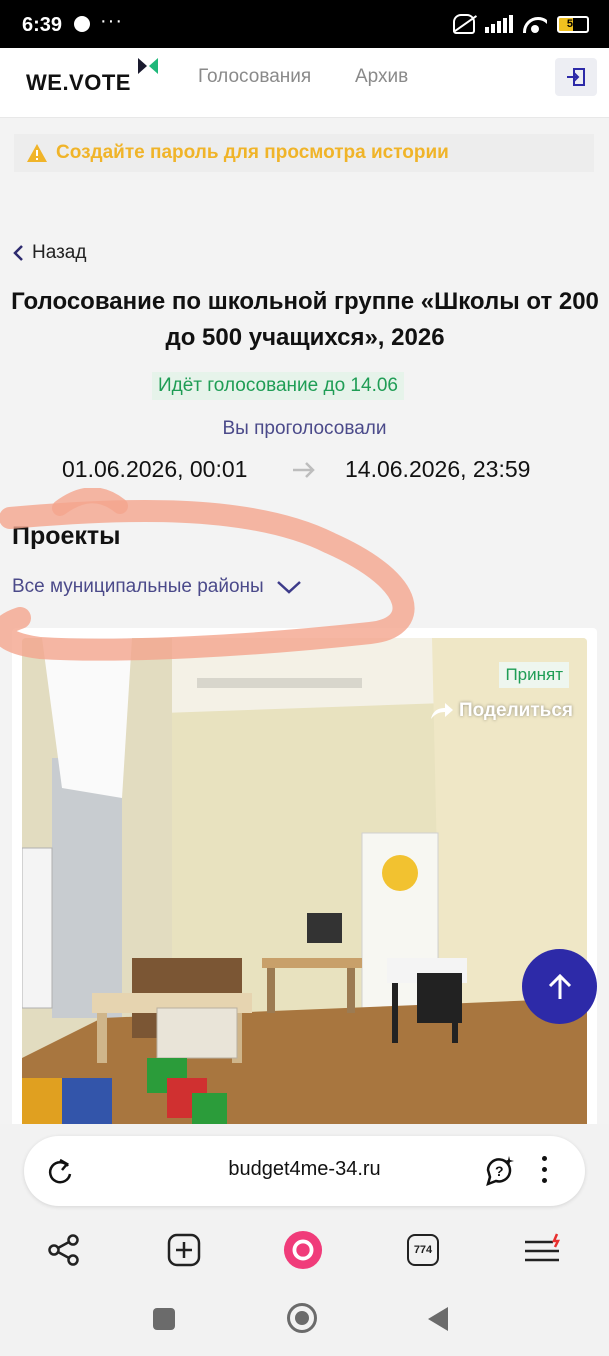 The width and height of the screenshot is (609, 1356). Describe the element at coordinates (515, 710) in the screenshot. I see `share-label: Поделиться` at that location.